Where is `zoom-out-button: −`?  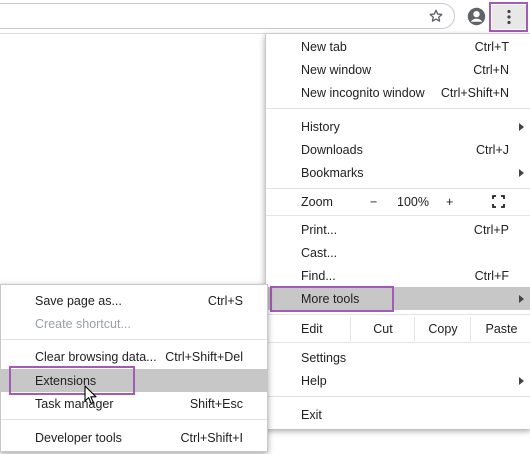 zoom-out-button: − is located at coordinates (373, 201).